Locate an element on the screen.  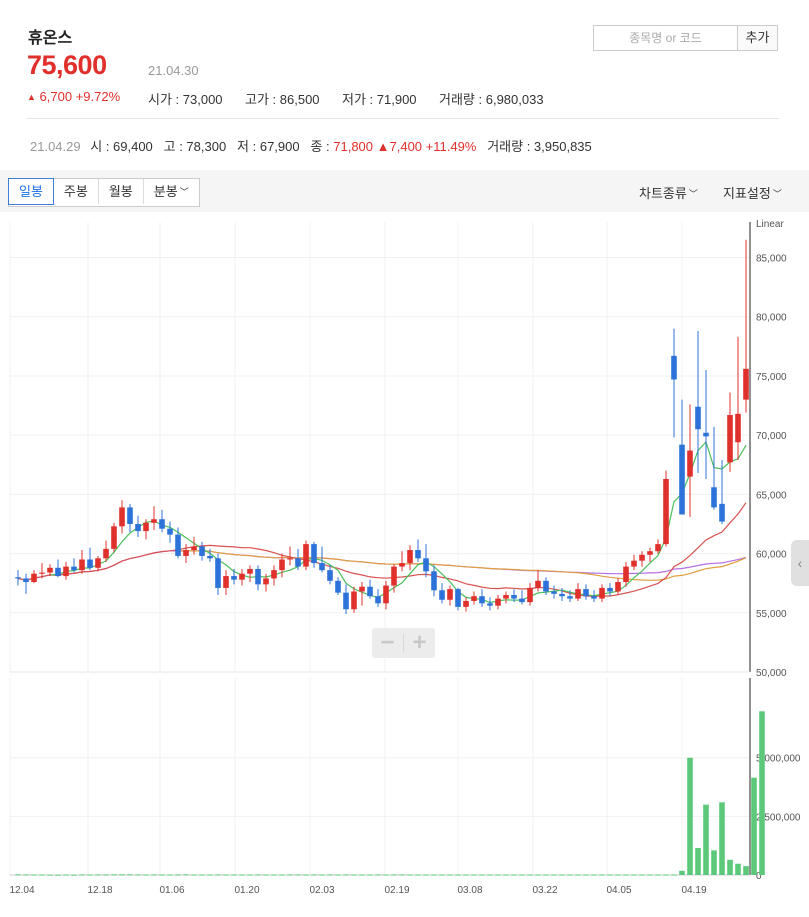
zoom-out-button: − is located at coordinates (387, 643).